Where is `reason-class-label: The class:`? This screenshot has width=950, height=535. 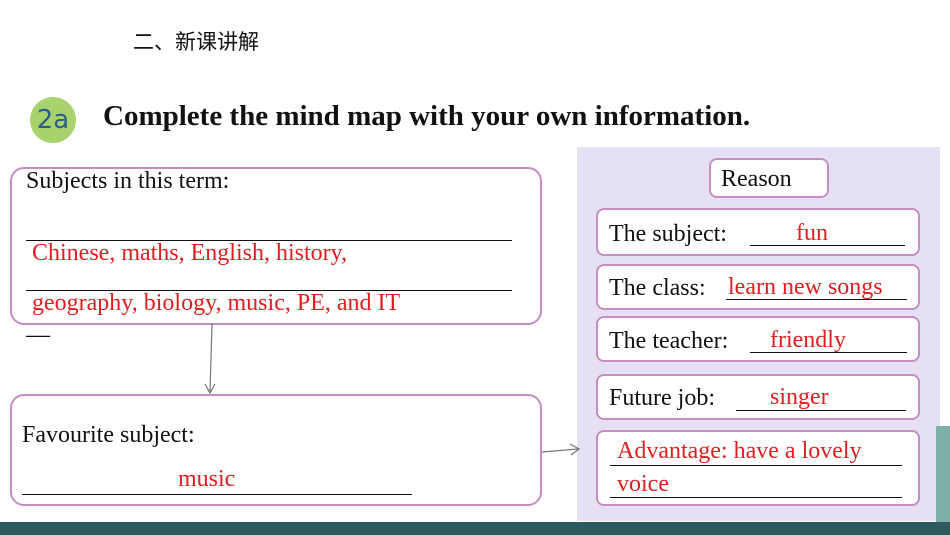 reason-class-label: The class: is located at coordinates (657, 288).